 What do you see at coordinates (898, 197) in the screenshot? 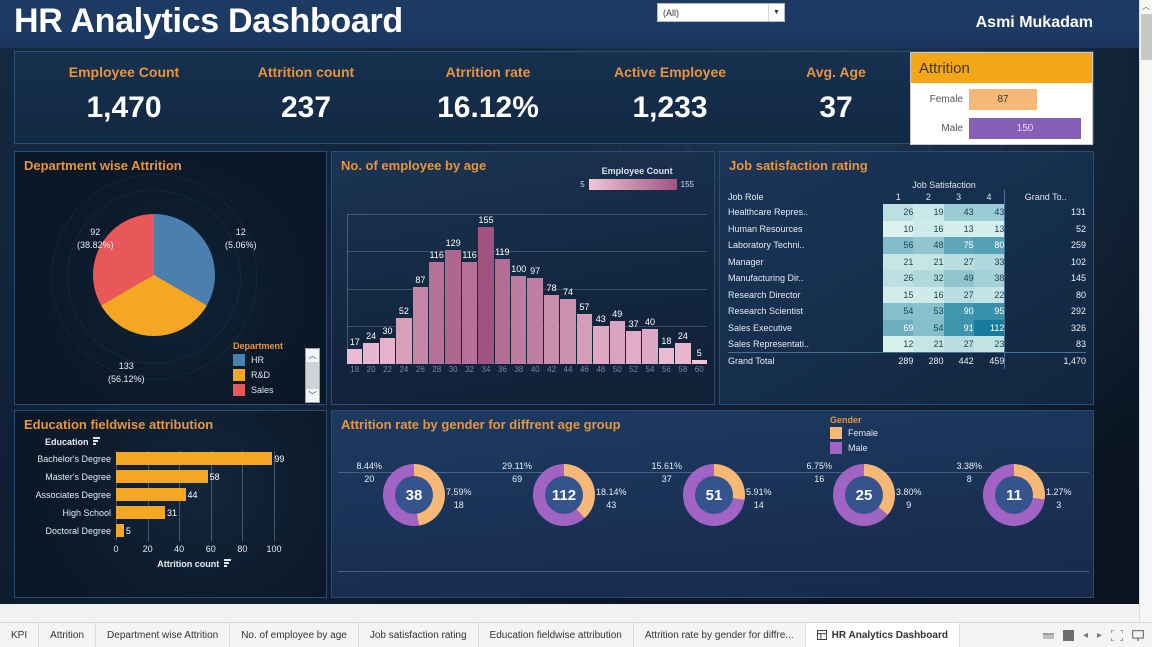
I see `column-header: 1` at bounding box center [898, 197].